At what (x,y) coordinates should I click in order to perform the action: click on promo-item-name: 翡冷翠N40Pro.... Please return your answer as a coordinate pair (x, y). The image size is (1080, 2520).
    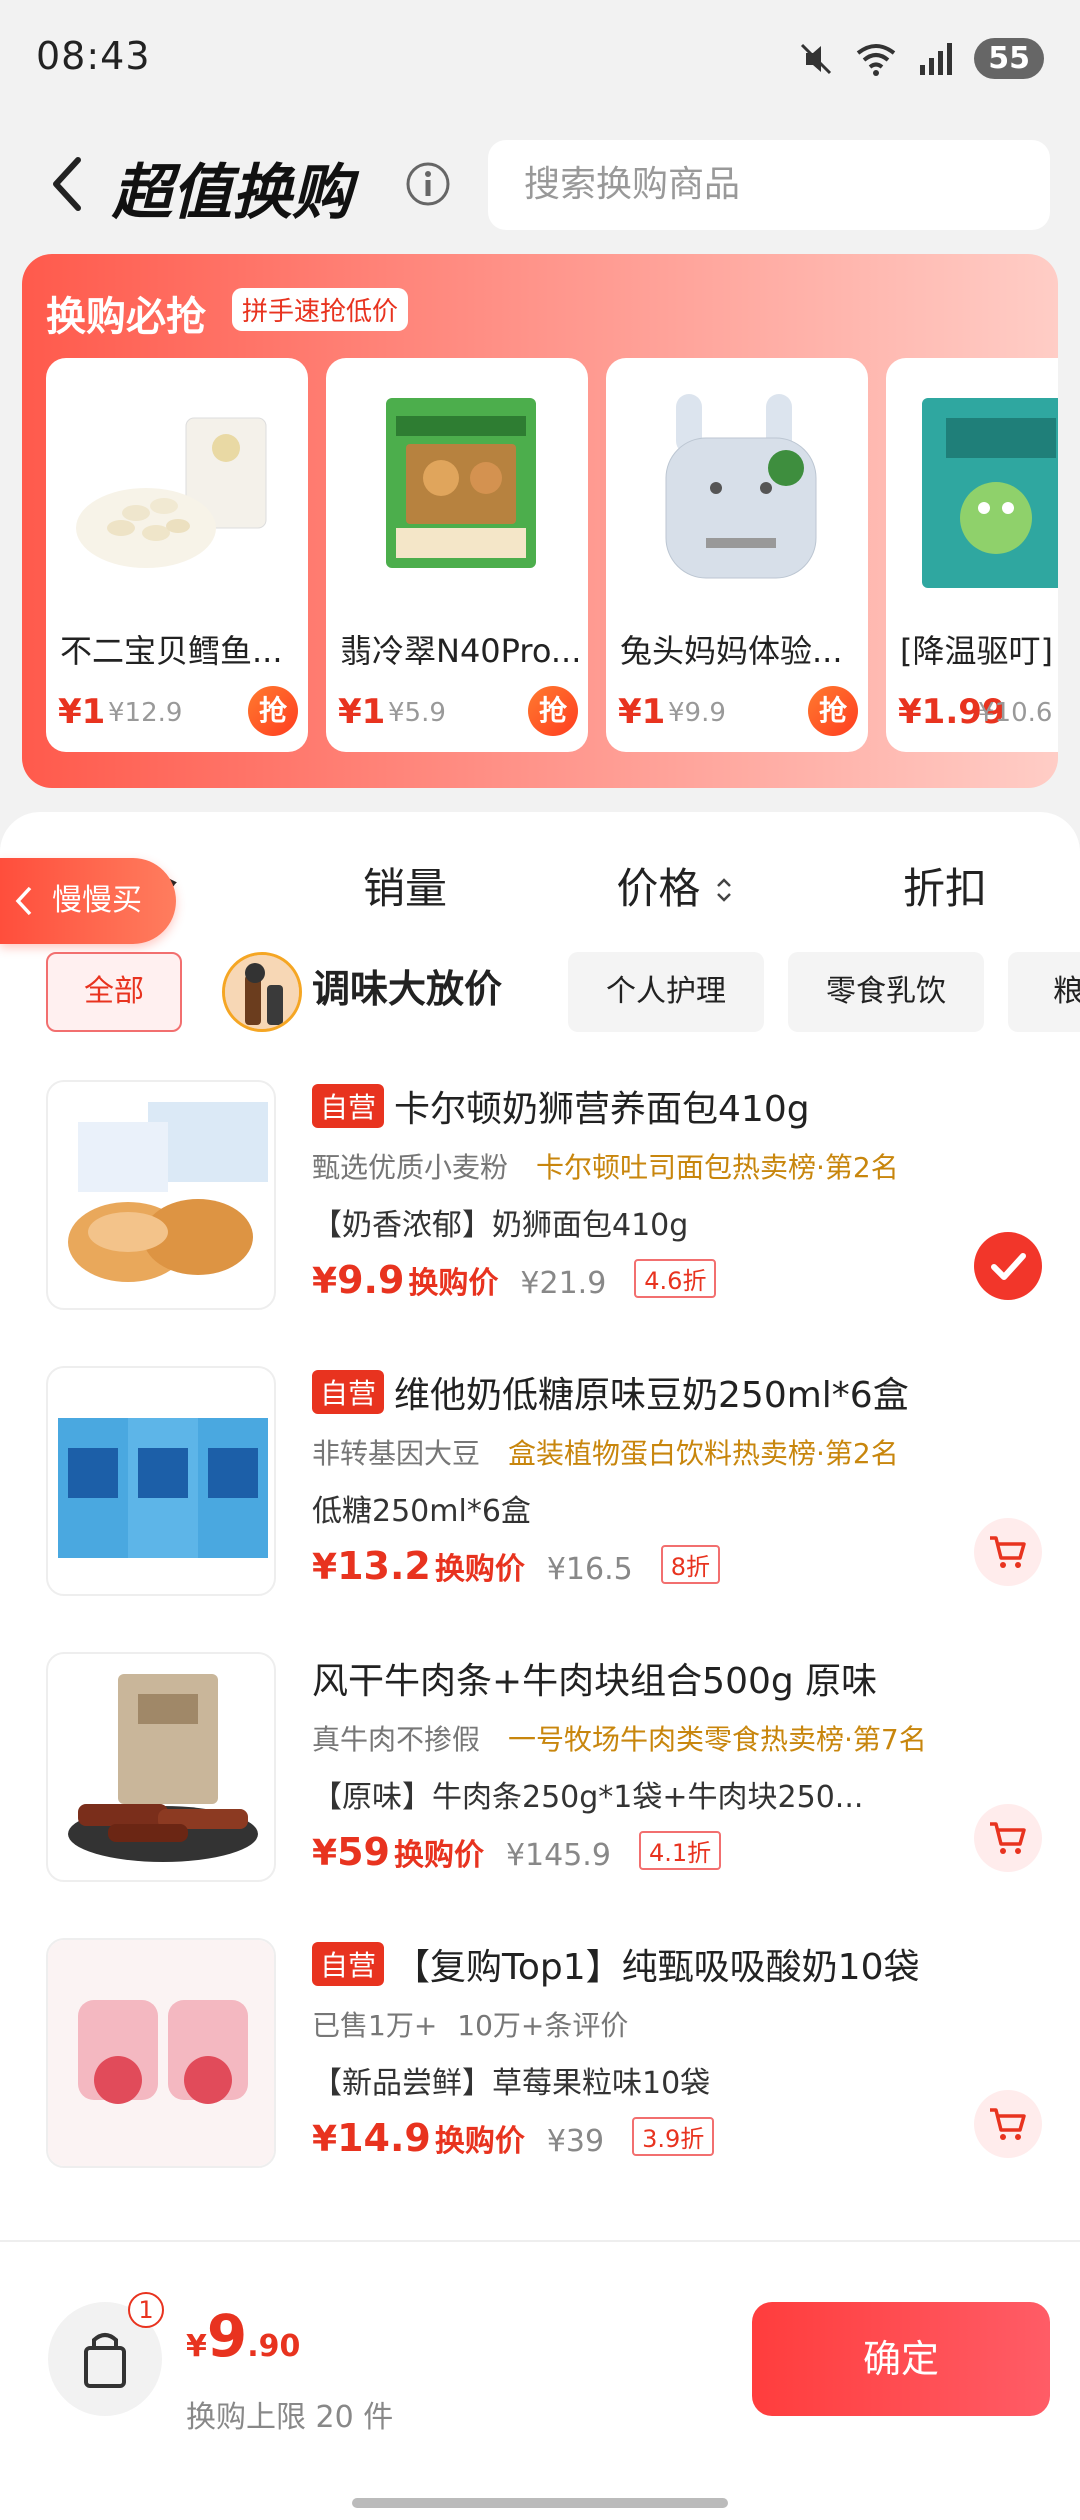
    Looking at the image, I should click on (460, 651).